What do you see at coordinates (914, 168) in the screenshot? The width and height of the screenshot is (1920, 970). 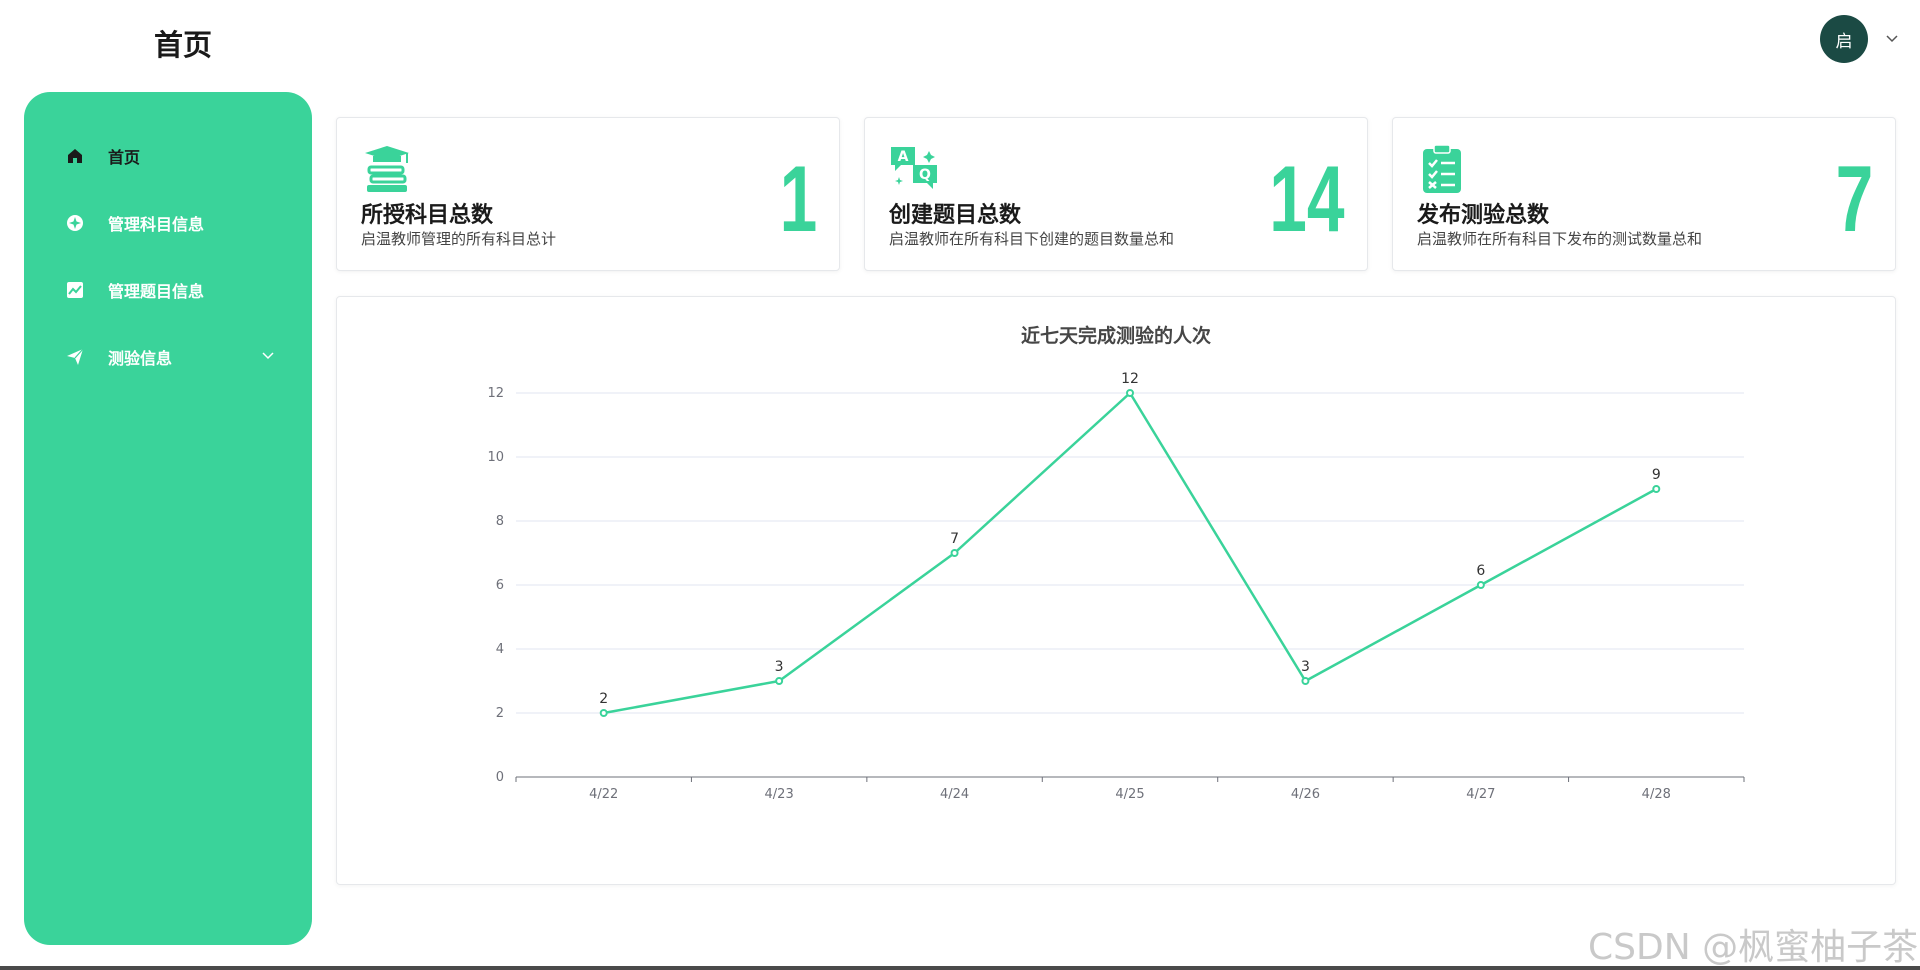 I see `qa-chat-icon: A Q` at bounding box center [914, 168].